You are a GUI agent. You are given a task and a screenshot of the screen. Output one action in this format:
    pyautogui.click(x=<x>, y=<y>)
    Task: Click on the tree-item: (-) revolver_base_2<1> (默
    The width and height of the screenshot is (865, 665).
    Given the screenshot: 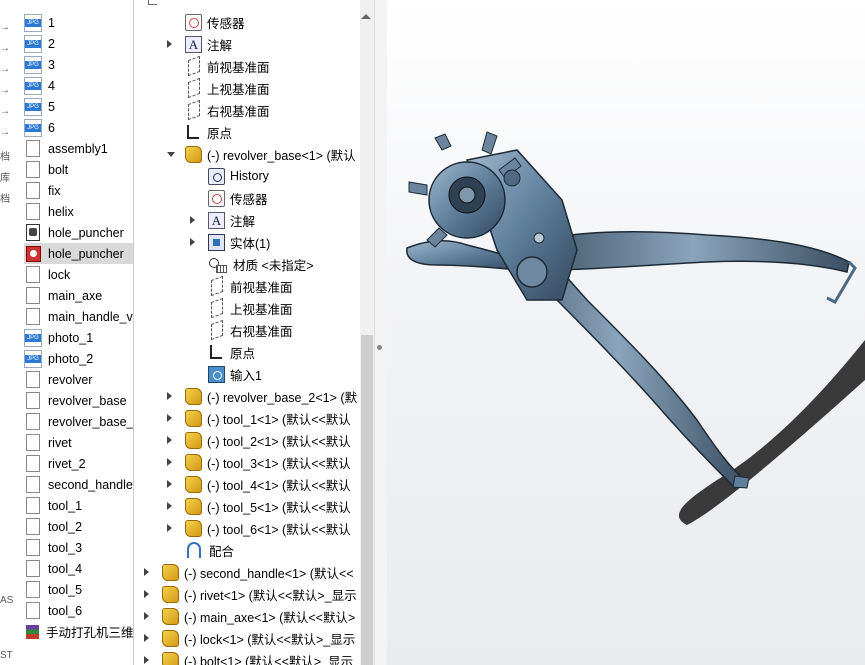 What is the action you would take?
    pyautogui.click(x=271, y=396)
    